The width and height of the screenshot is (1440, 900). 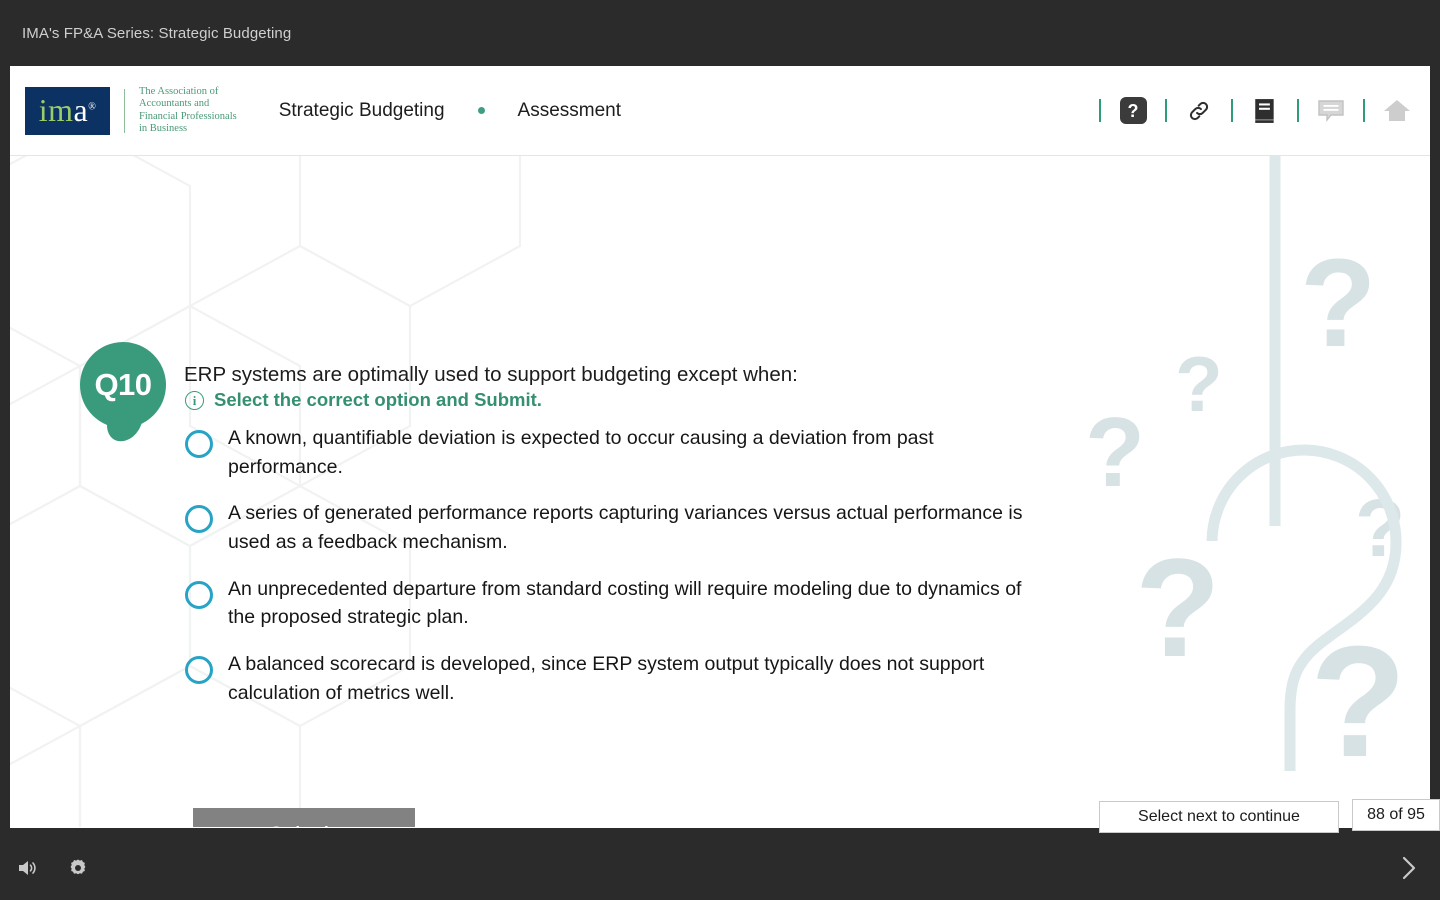 I want to click on settings-gear-icon, so click(x=78, y=867).